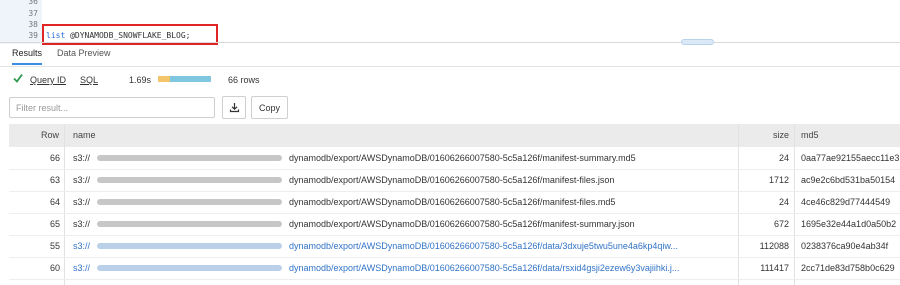 This screenshot has height=285, width=900. I want to click on size-cell: 111417, so click(774, 268).